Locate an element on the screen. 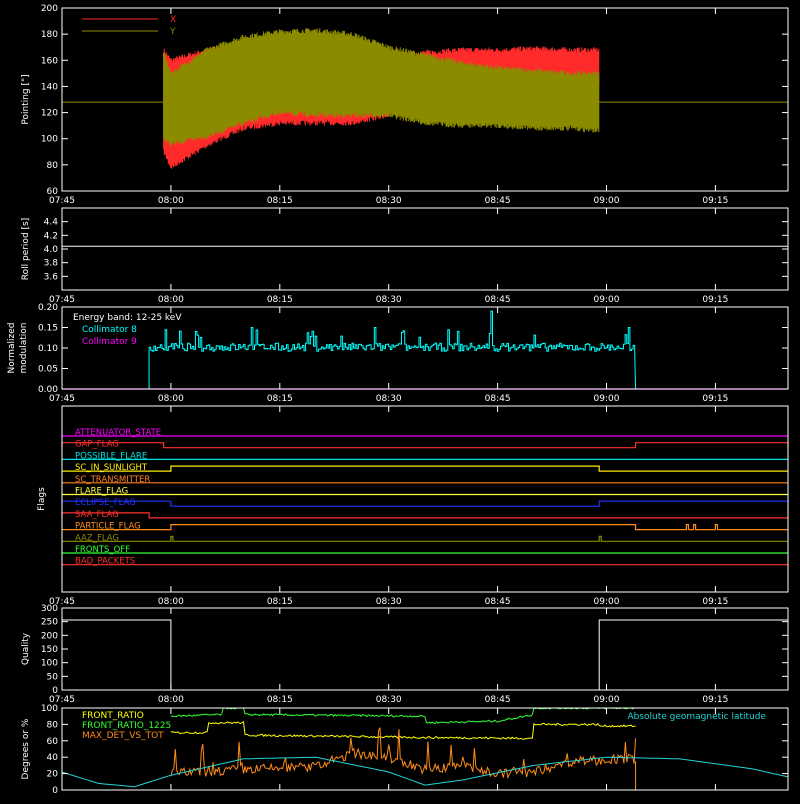 The height and width of the screenshot is (804, 800). flag-label-fronts-off: FRONTS_OFF is located at coordinates (102, 550).